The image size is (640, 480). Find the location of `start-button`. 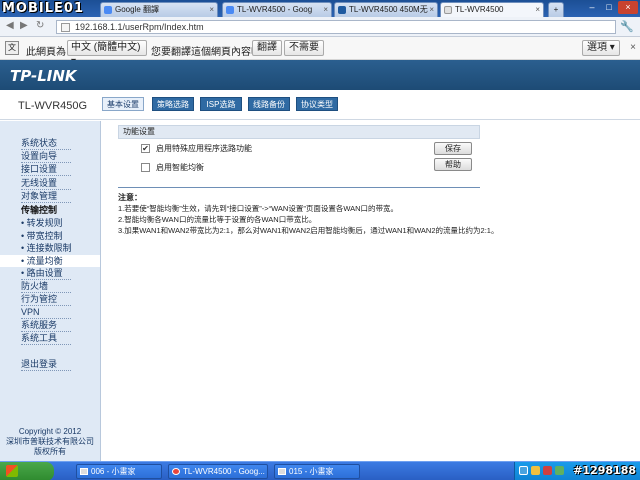

start-button is located at coordinates (27, 471).